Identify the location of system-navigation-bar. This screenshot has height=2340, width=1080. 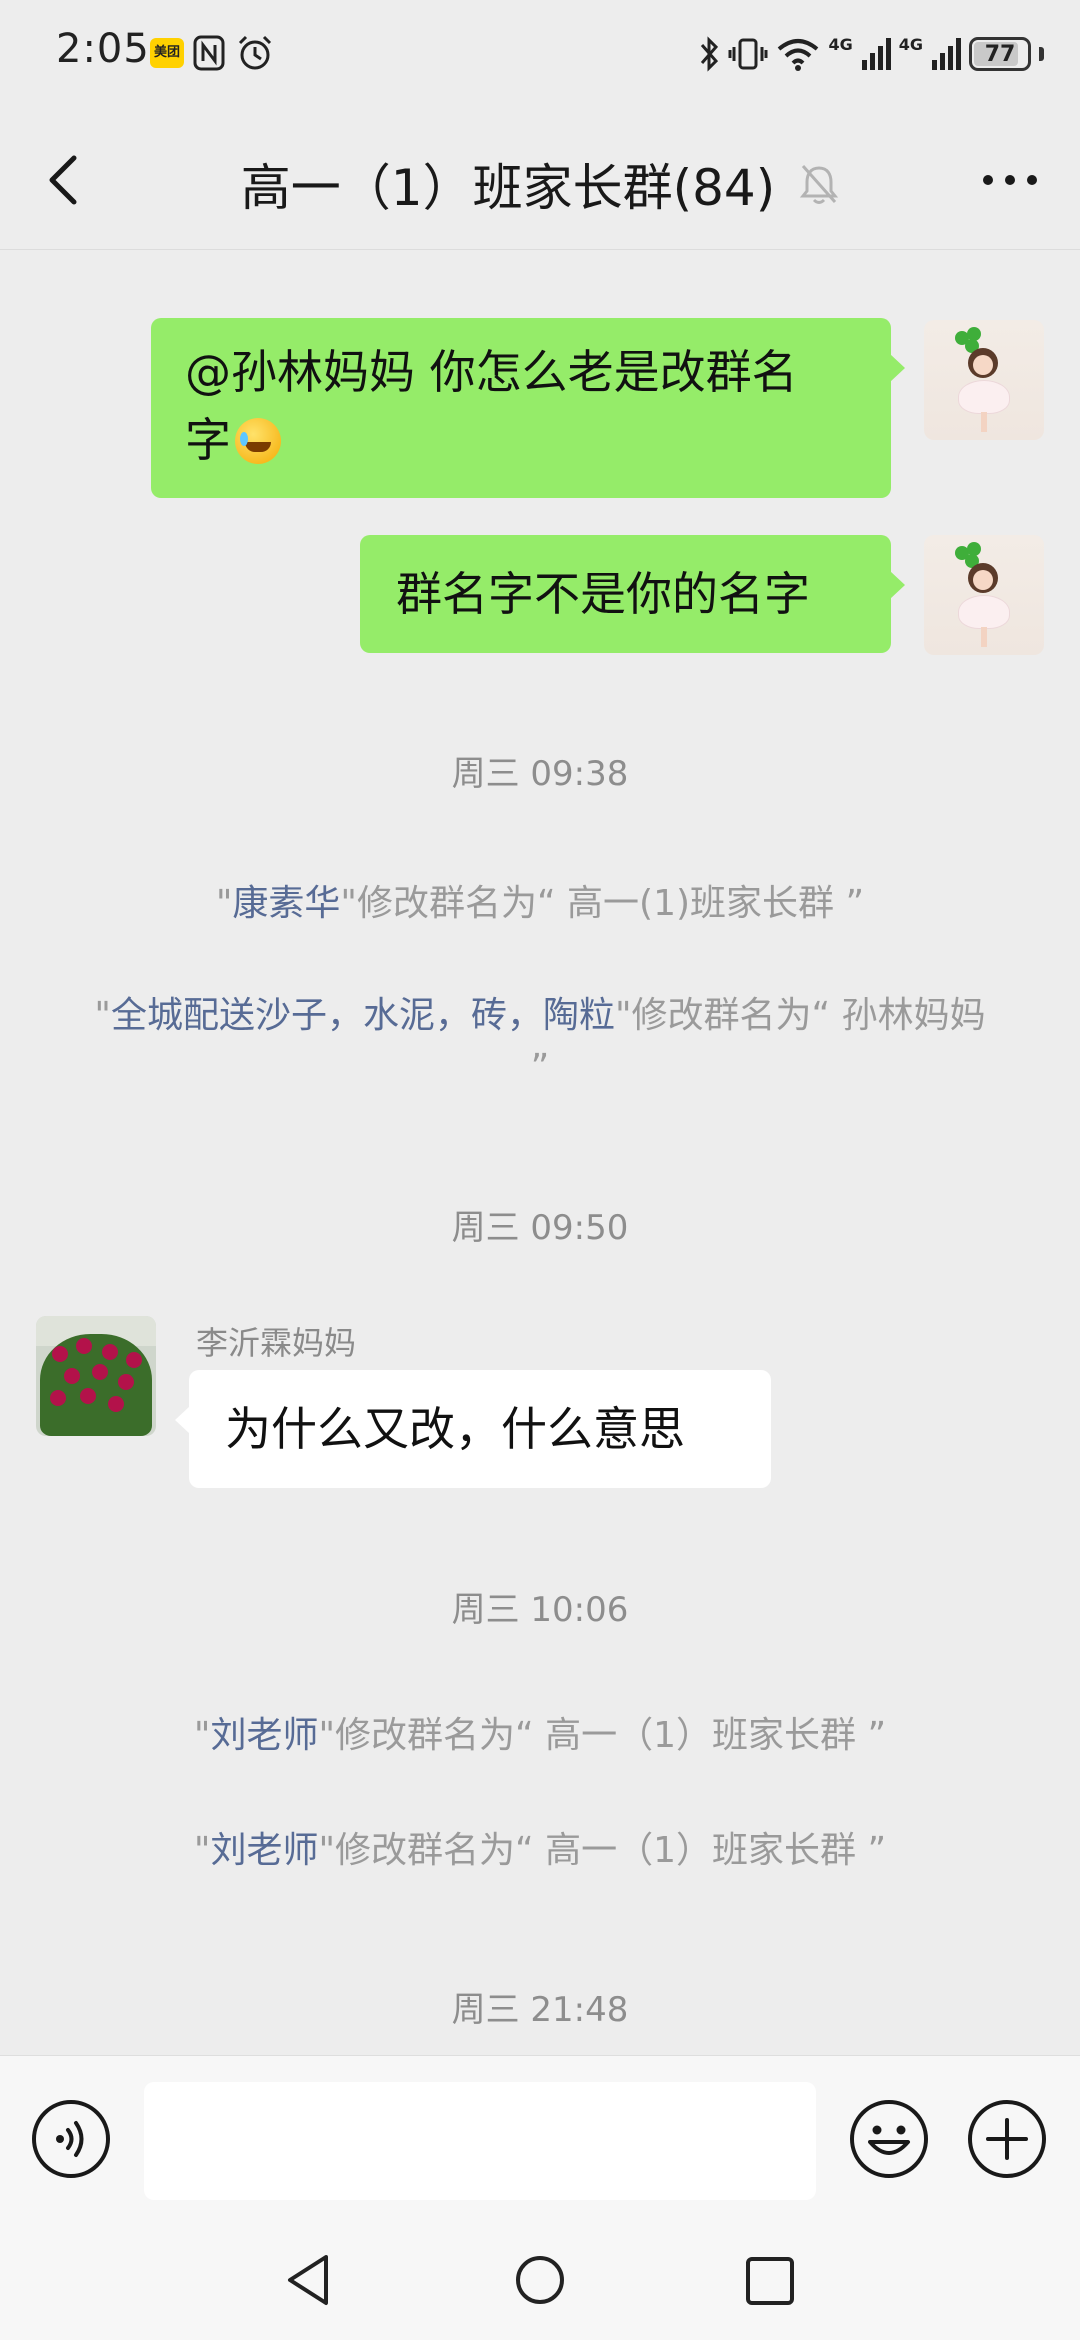
(540, 2282).